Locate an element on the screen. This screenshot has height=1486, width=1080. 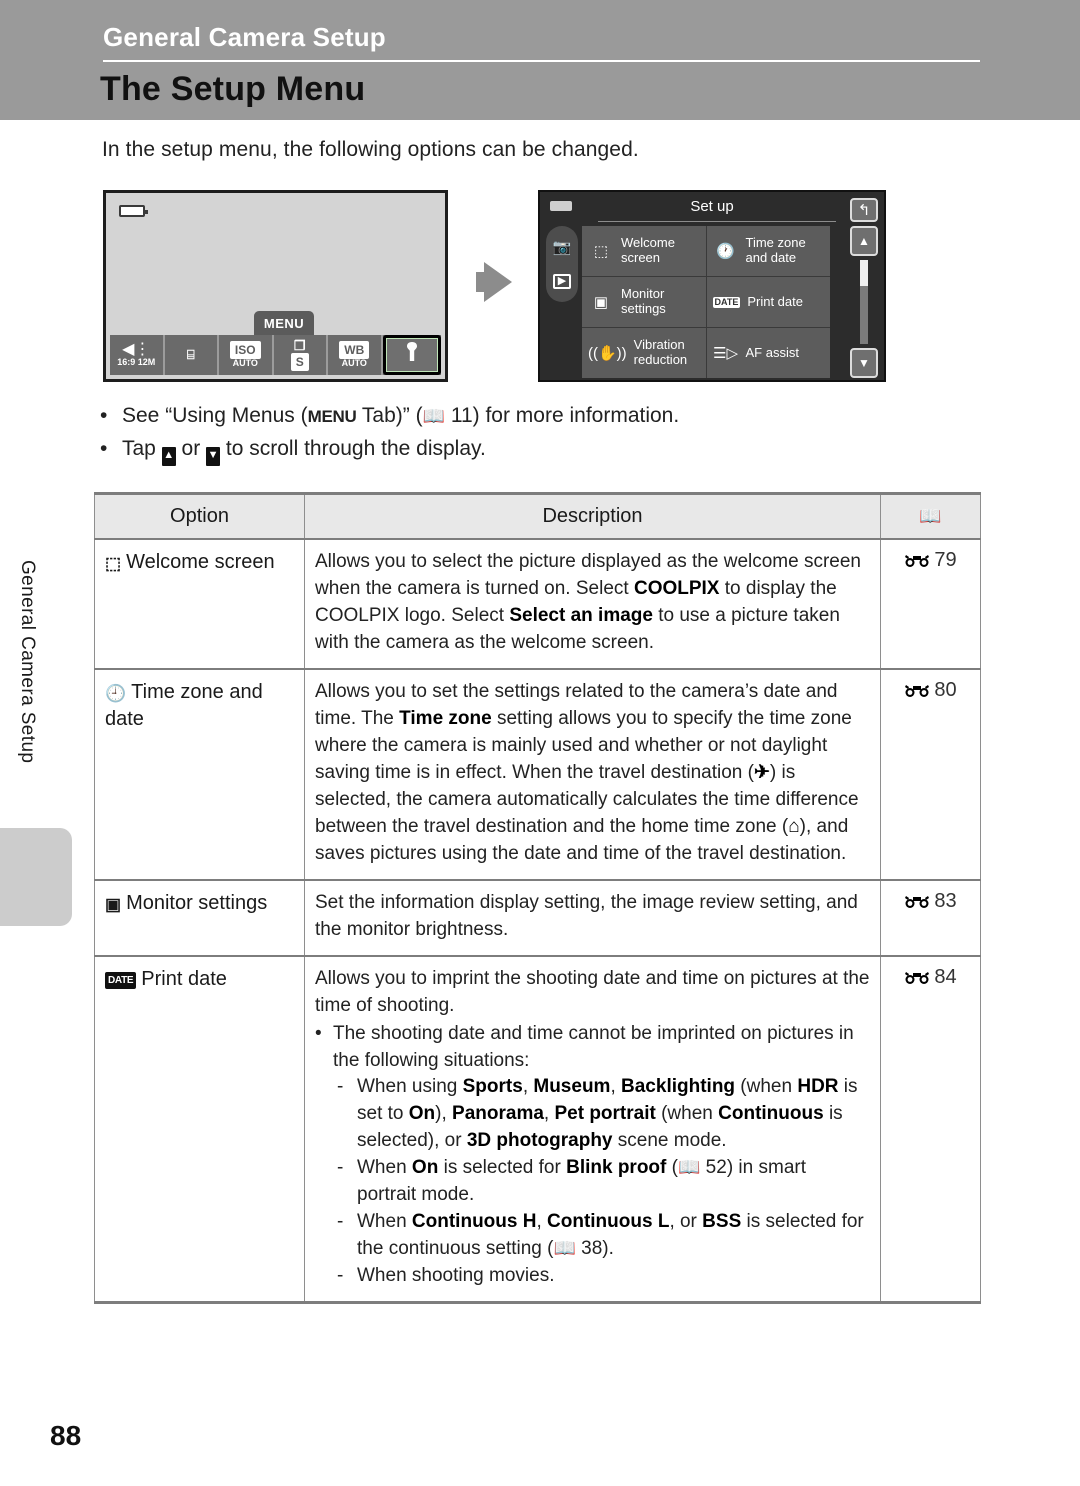
setup-item-welcome-screen: ⬚ Welcome screen is located at coordinates (644, 251).